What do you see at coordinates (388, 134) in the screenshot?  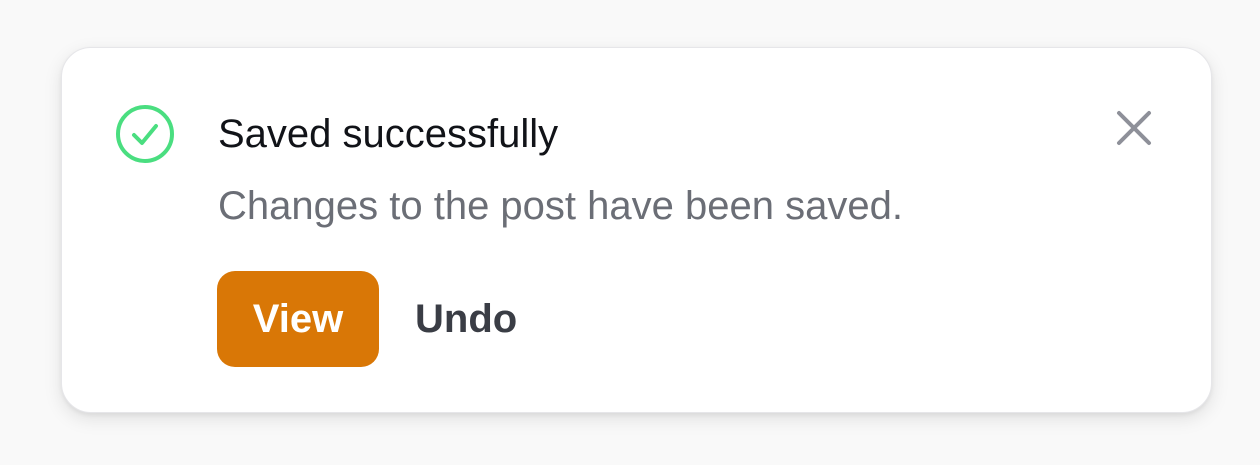 I see `toast-title: Saved successfully` at bounding box center [388, 134].